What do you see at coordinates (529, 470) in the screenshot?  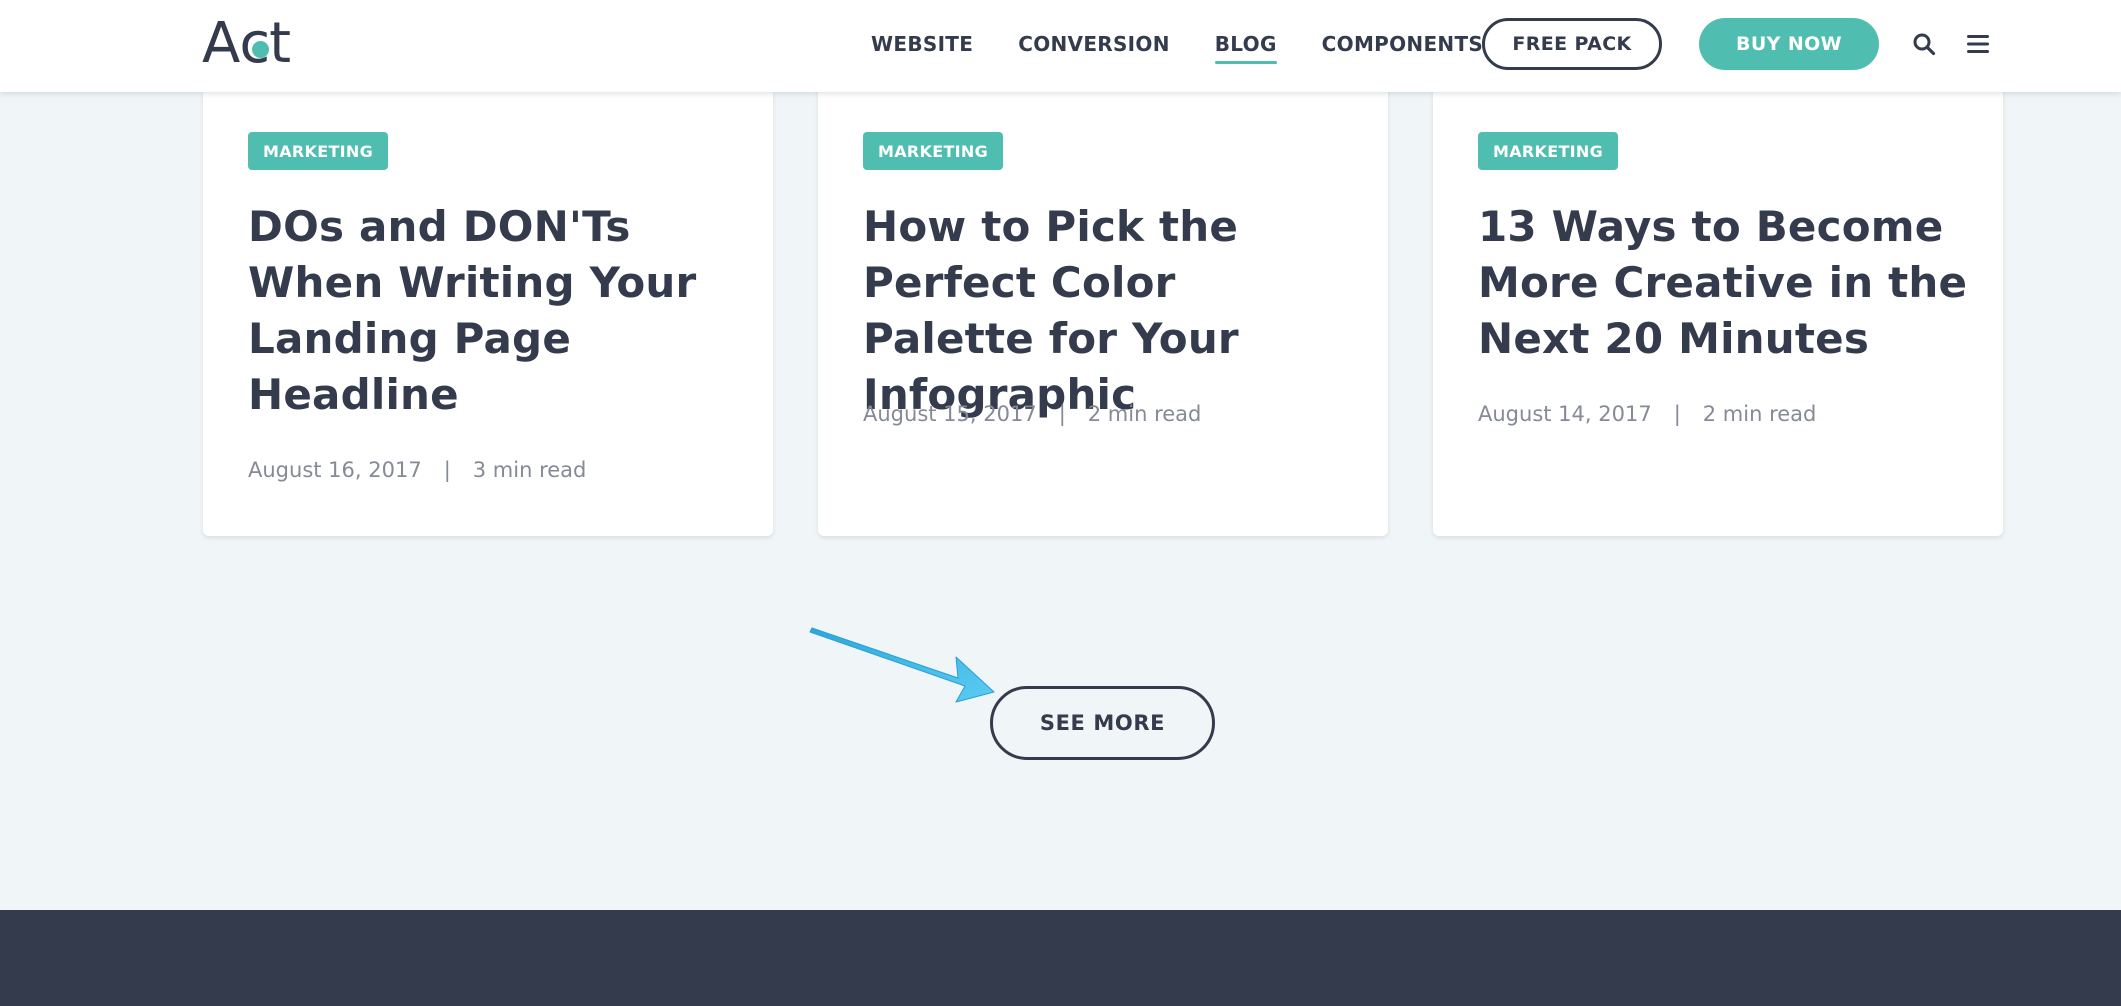 I see `read-time: 3 min read` at bounding box center [529, 470].